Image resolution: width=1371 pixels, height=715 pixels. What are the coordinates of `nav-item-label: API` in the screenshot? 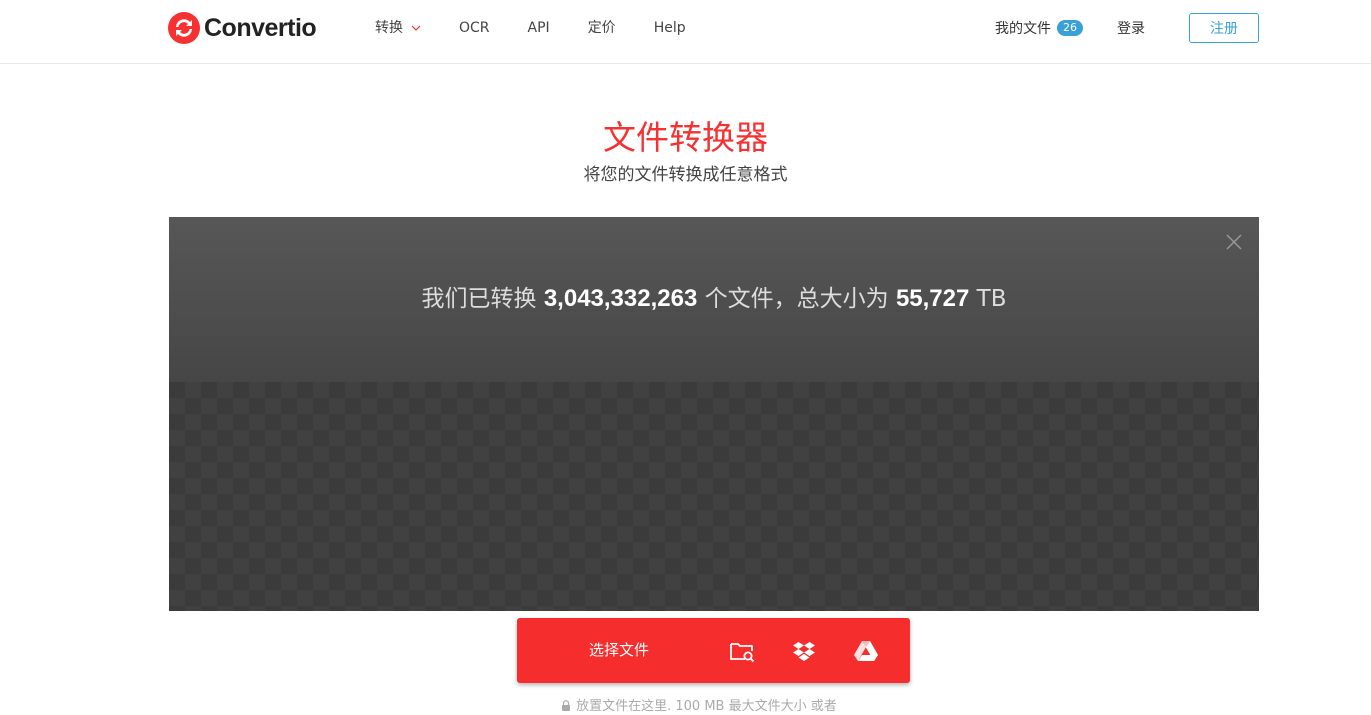 It's located at (538, 28).